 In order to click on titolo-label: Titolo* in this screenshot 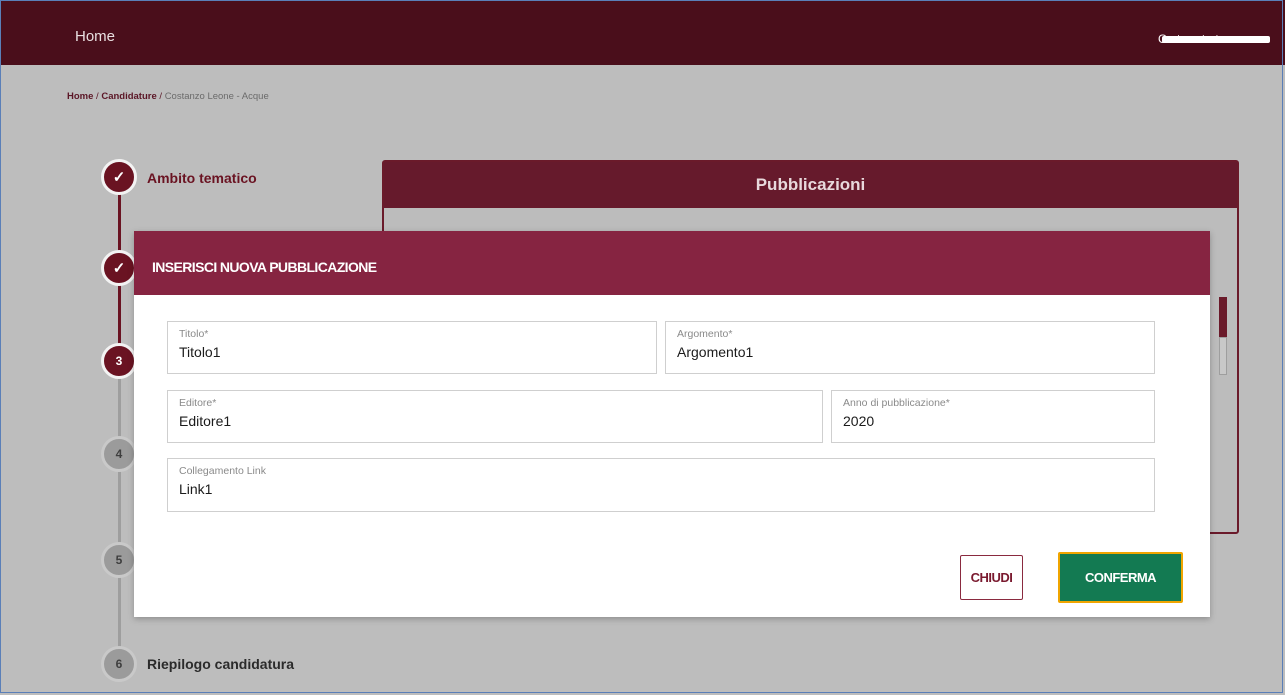, I will do `click(194, 334)`.